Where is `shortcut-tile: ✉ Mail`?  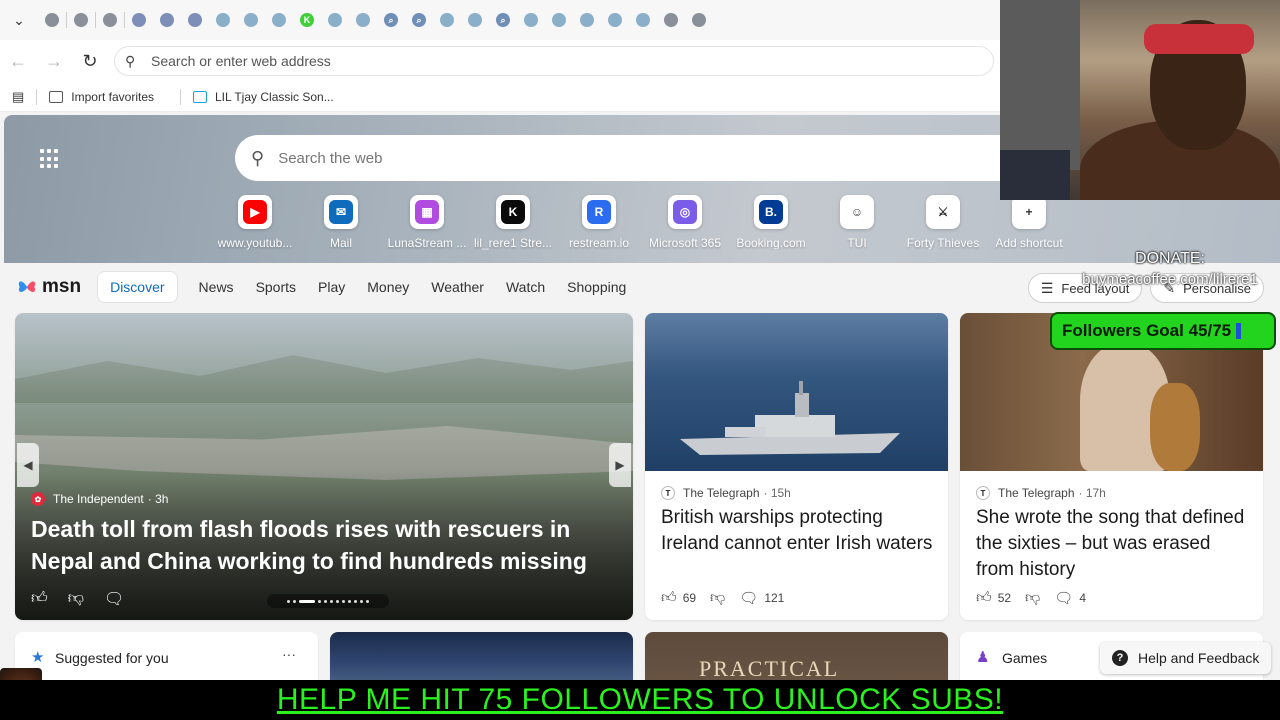 shortcut-tile: ✉ Mail is located at coordinates (341, 222).